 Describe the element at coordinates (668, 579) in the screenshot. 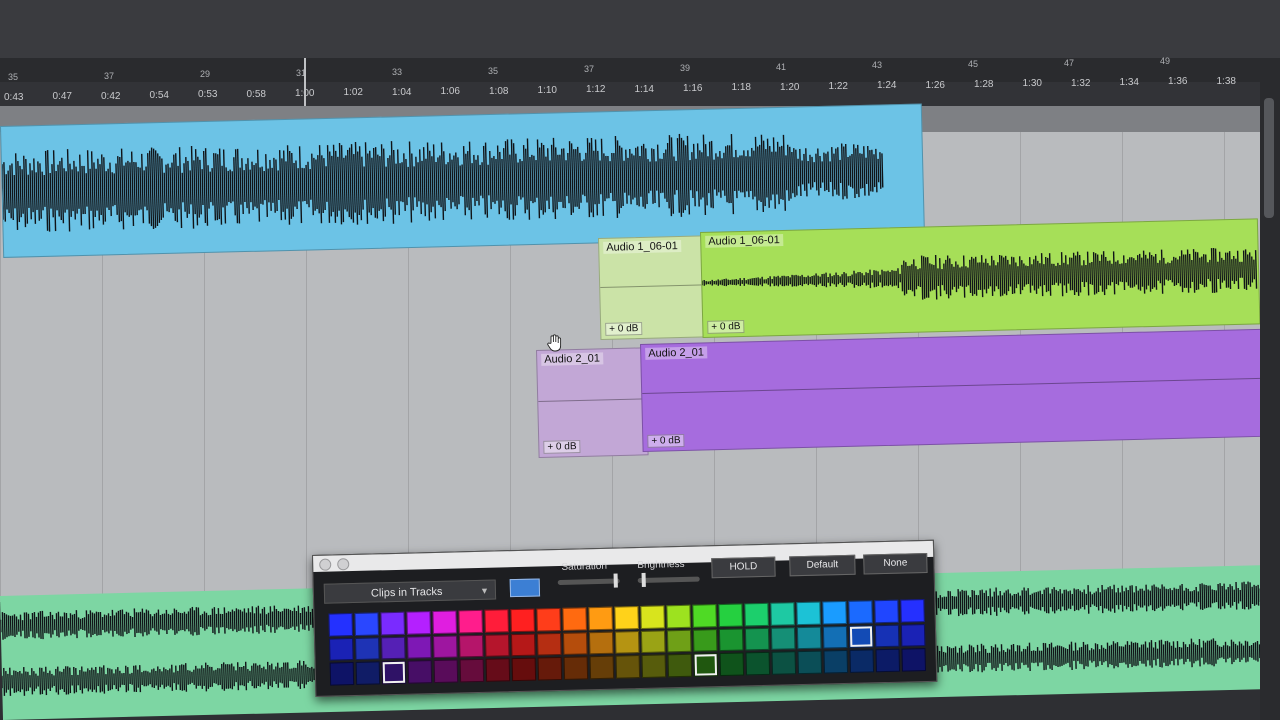

I see `brightness-slider` at that location.